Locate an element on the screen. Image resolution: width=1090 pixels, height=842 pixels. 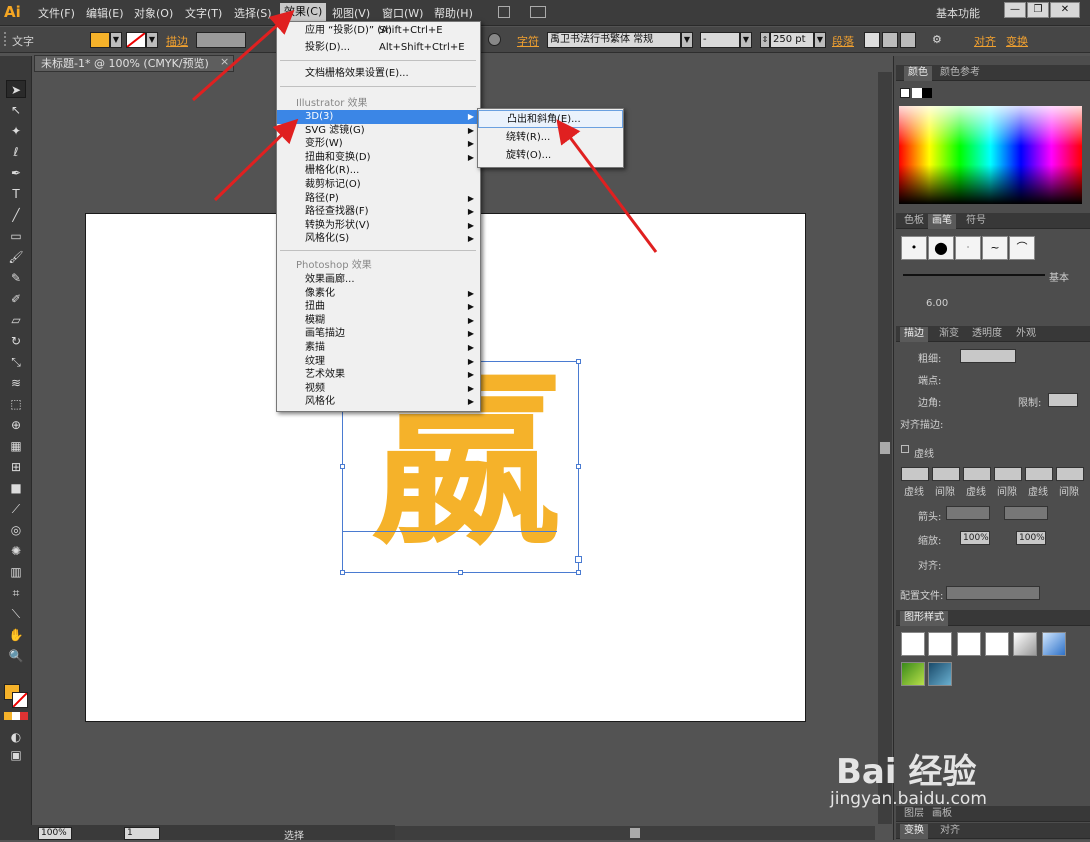
graphic-style-none is located at coordinates (940, 644).